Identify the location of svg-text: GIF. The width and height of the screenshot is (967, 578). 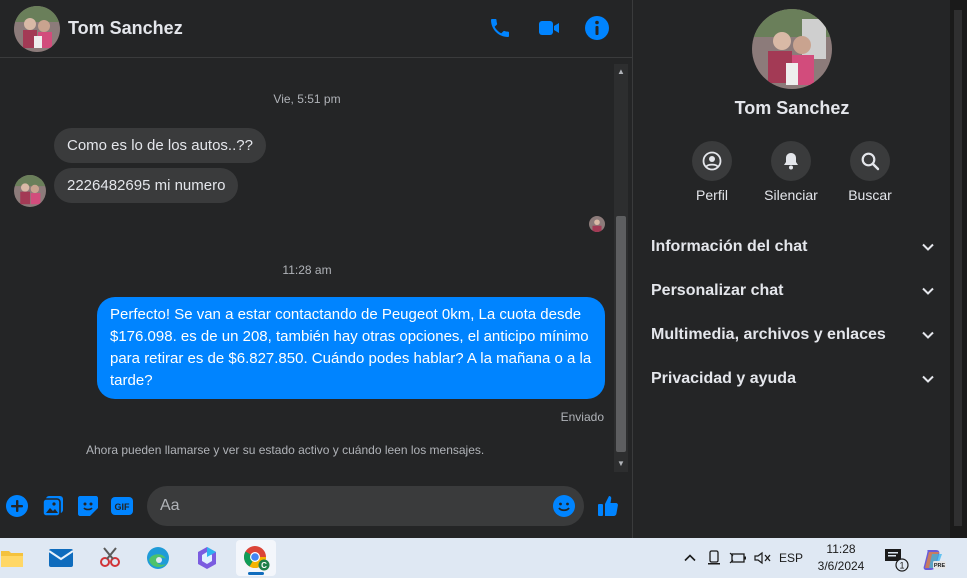
(123, 507).